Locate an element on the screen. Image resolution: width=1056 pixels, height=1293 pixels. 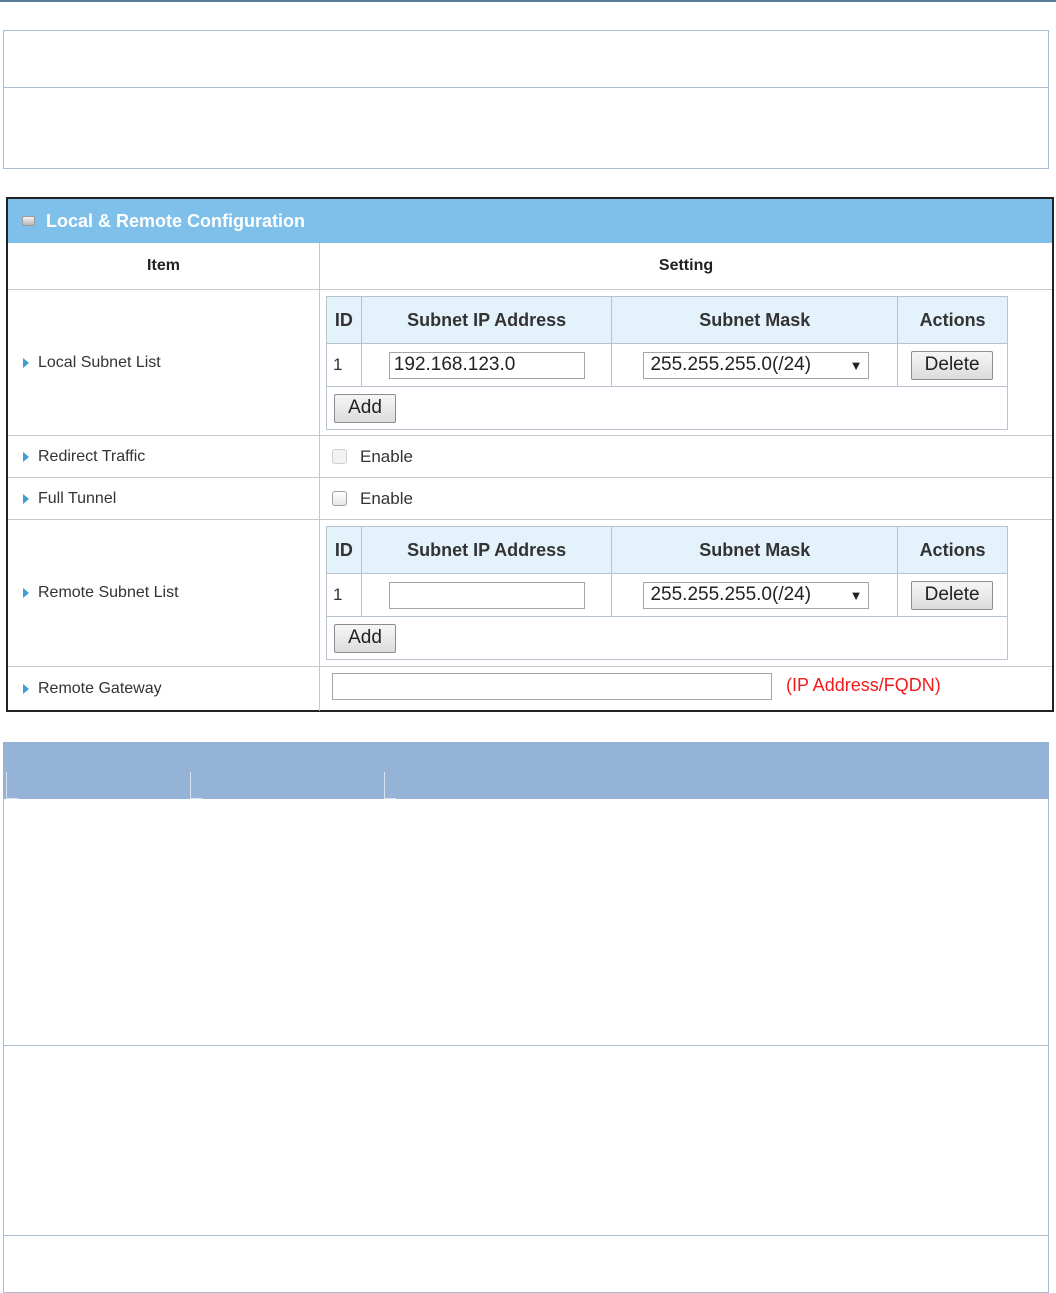
full-tunnel-setting: Enable is located at coordinates (686, 499).